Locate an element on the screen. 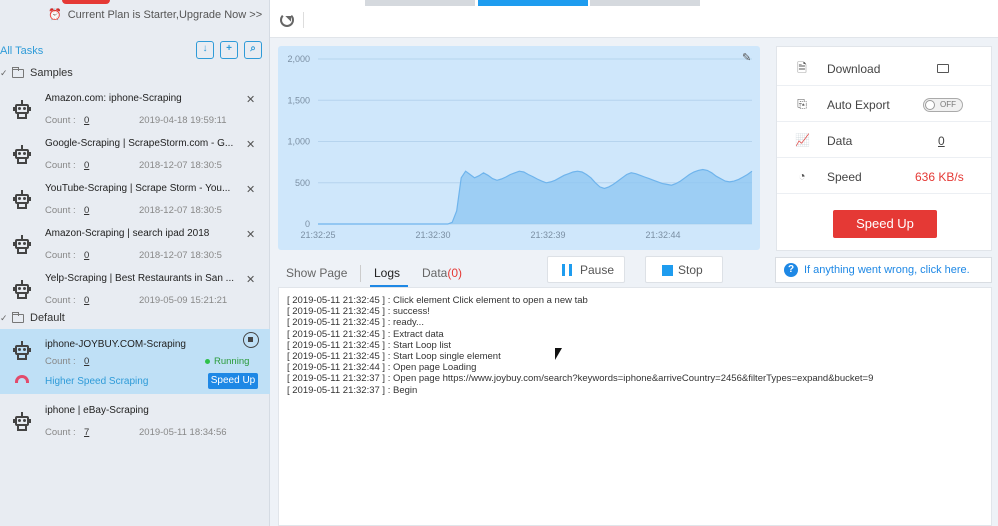 The height and width of the screenshot is (526, 998). refresh-icon is located at coordinates (287, 20).